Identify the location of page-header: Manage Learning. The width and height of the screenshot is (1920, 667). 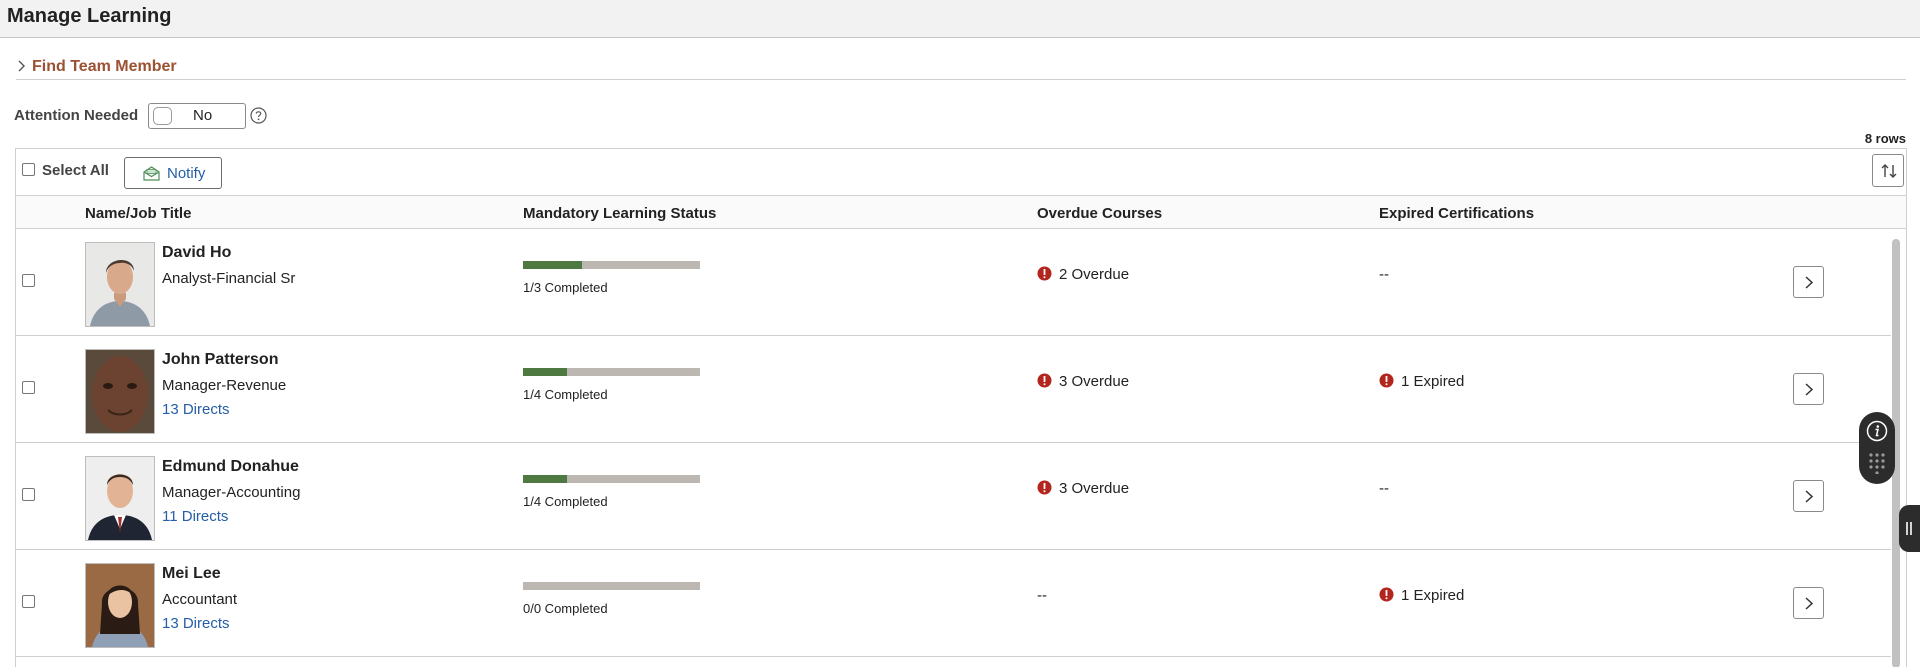
(960, 19).